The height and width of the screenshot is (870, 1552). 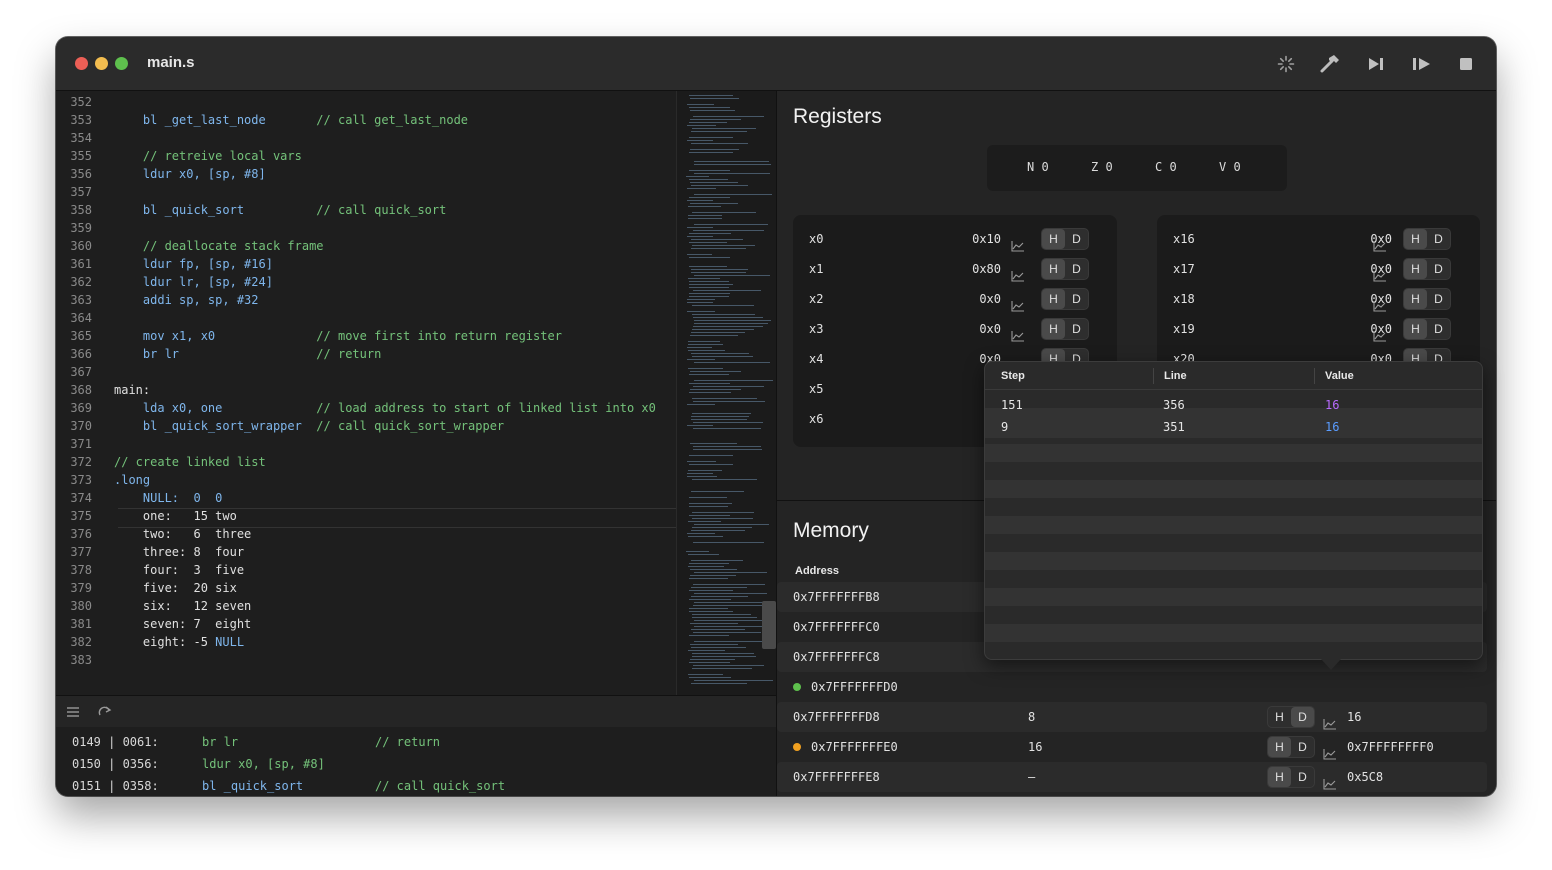 What do you see at coordinates (776, 64) in the screenshot?
I see `titlebar: main.s` at bounding box center [776, 64].